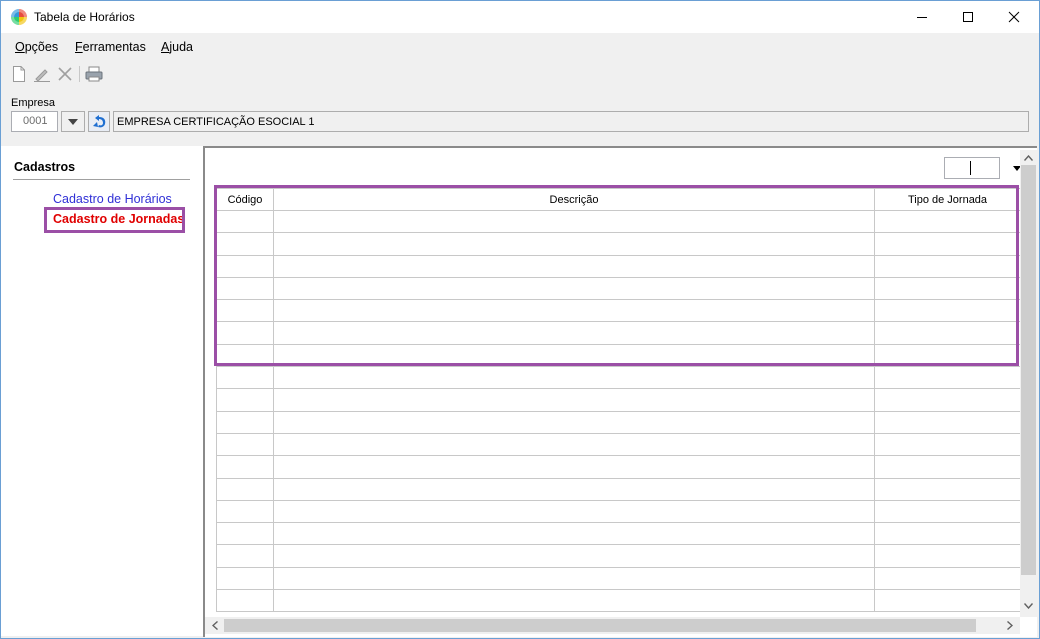  What do you see at coordinates (600, 625) in the screenshot?
I see `horizontal-scroll-thumb` at bounding box center [600, 625].